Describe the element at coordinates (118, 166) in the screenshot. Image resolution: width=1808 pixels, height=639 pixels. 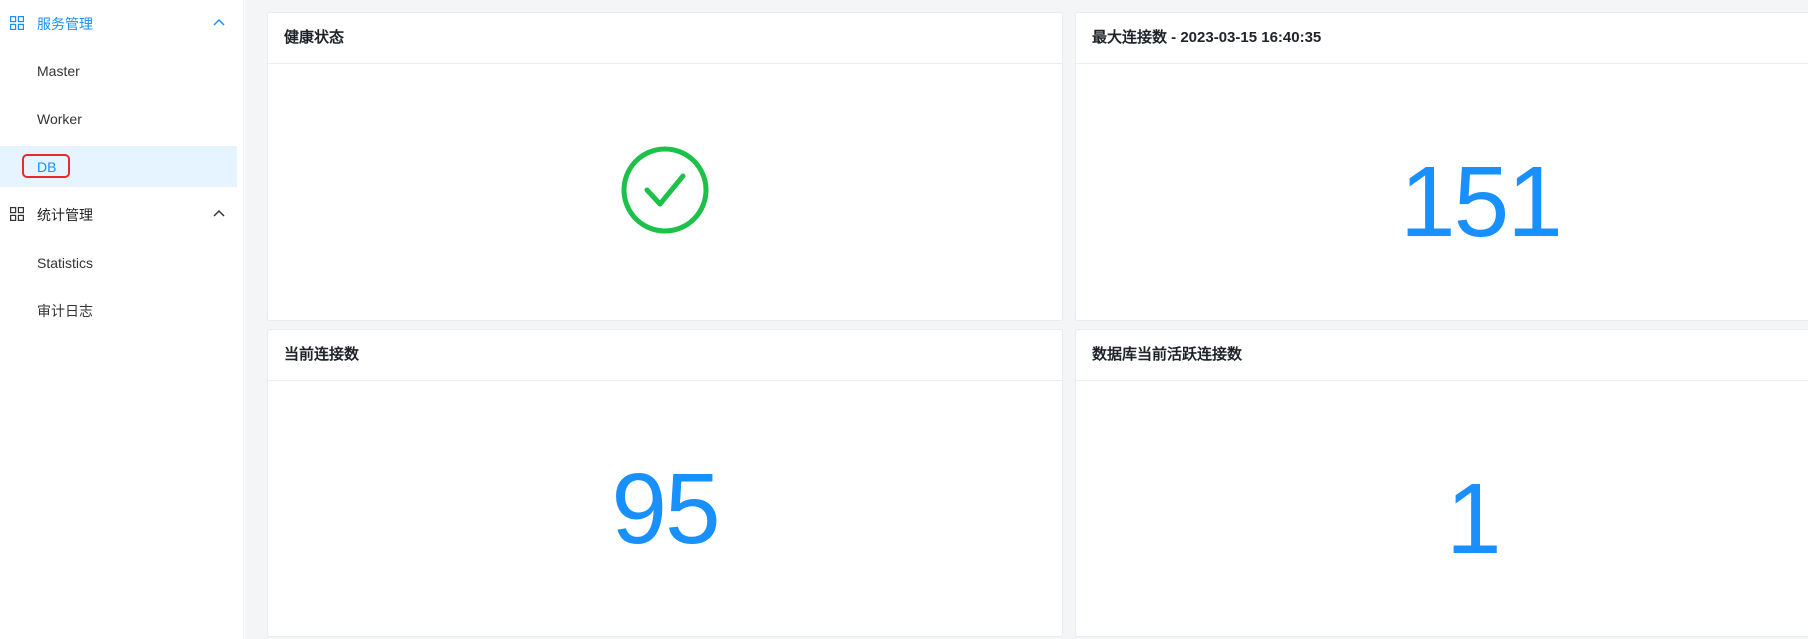
I see `sidebar-item-db: DB` at that location.